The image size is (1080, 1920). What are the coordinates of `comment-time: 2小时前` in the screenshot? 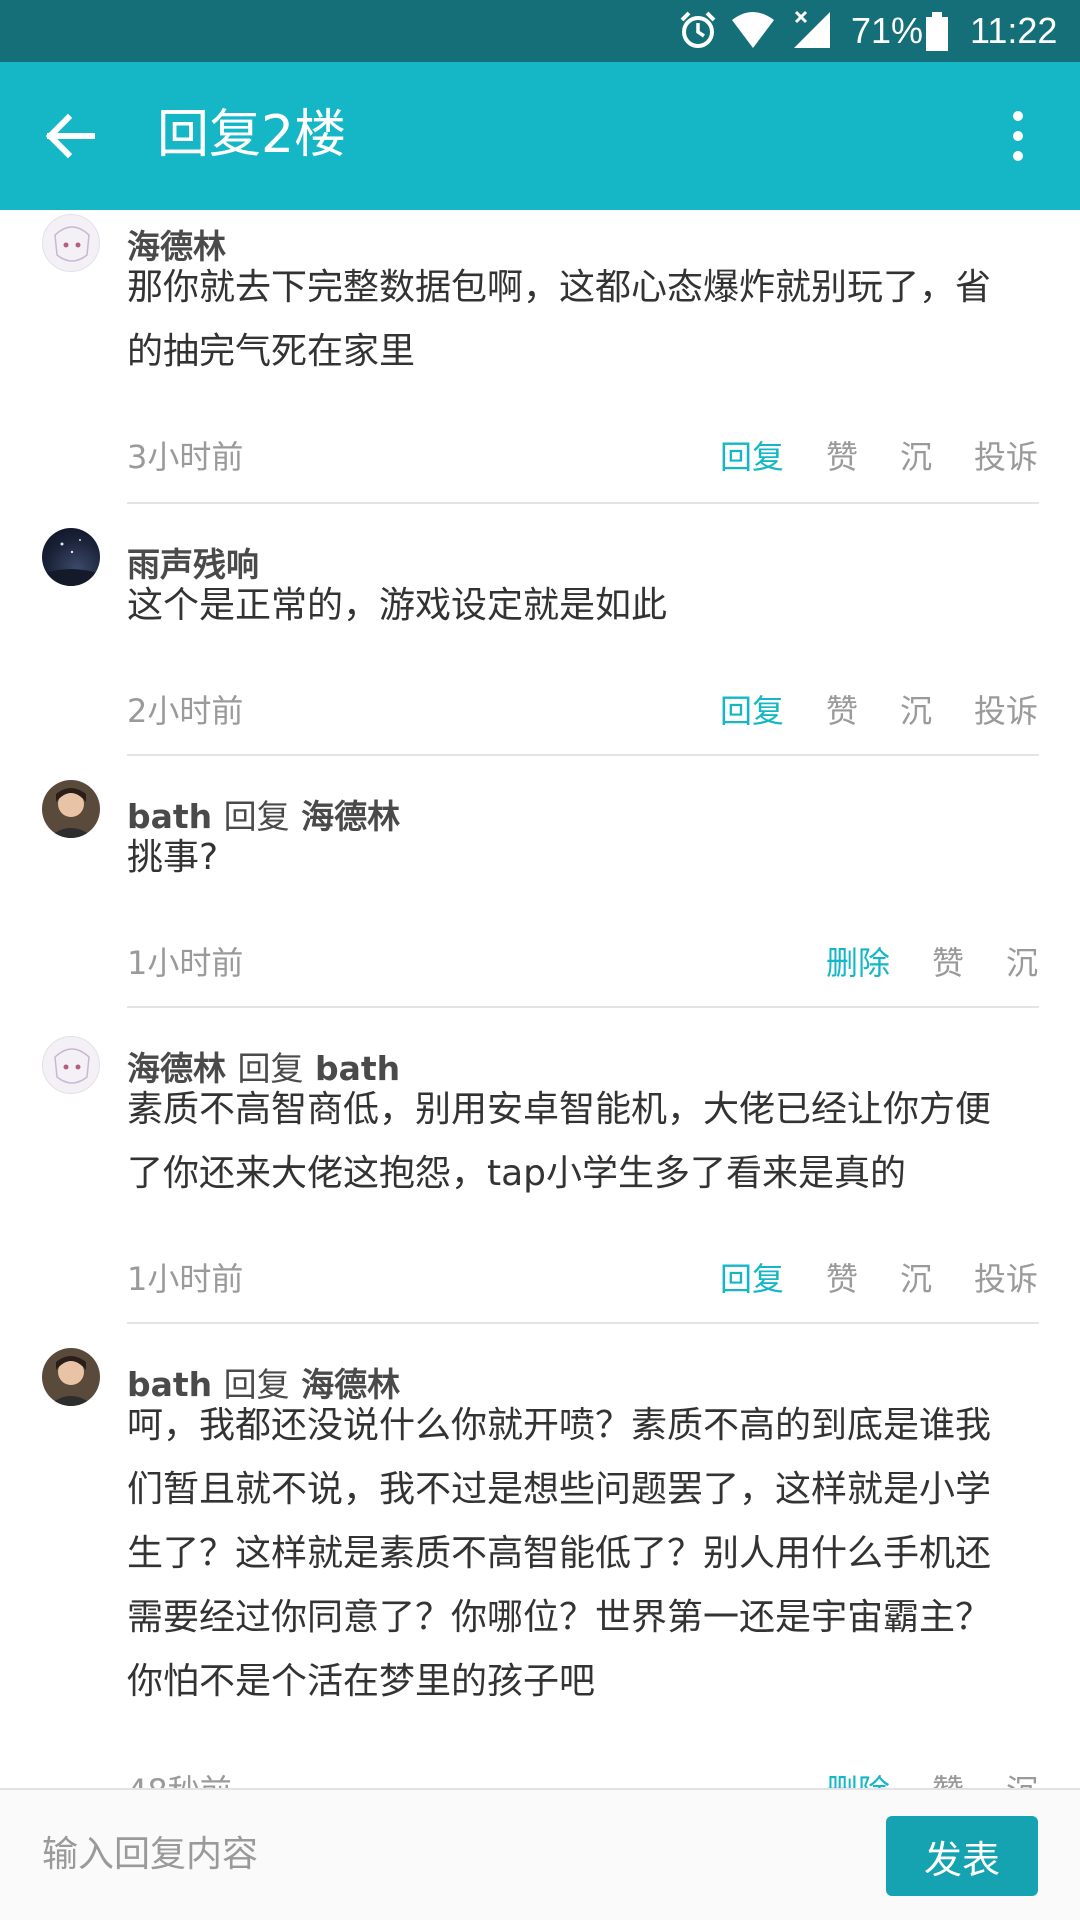 It's located at (185, 711).